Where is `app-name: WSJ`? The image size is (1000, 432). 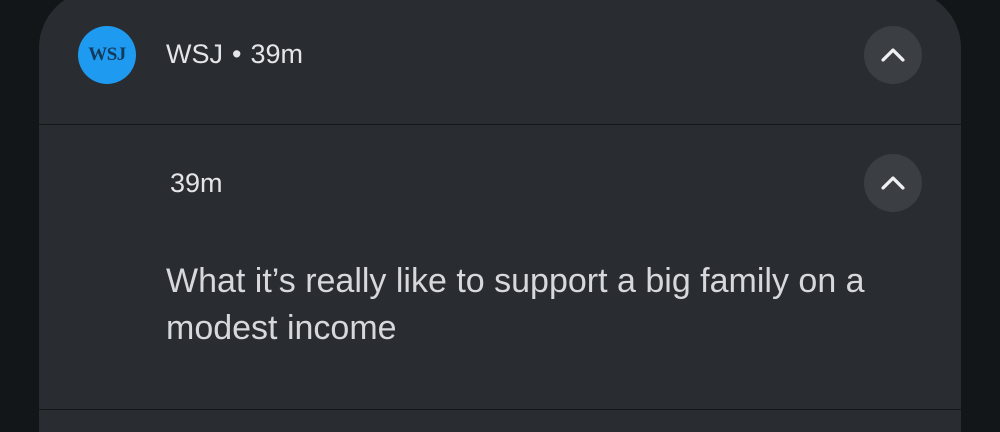 app-name: WSJ is located at coordinates (194, 54).